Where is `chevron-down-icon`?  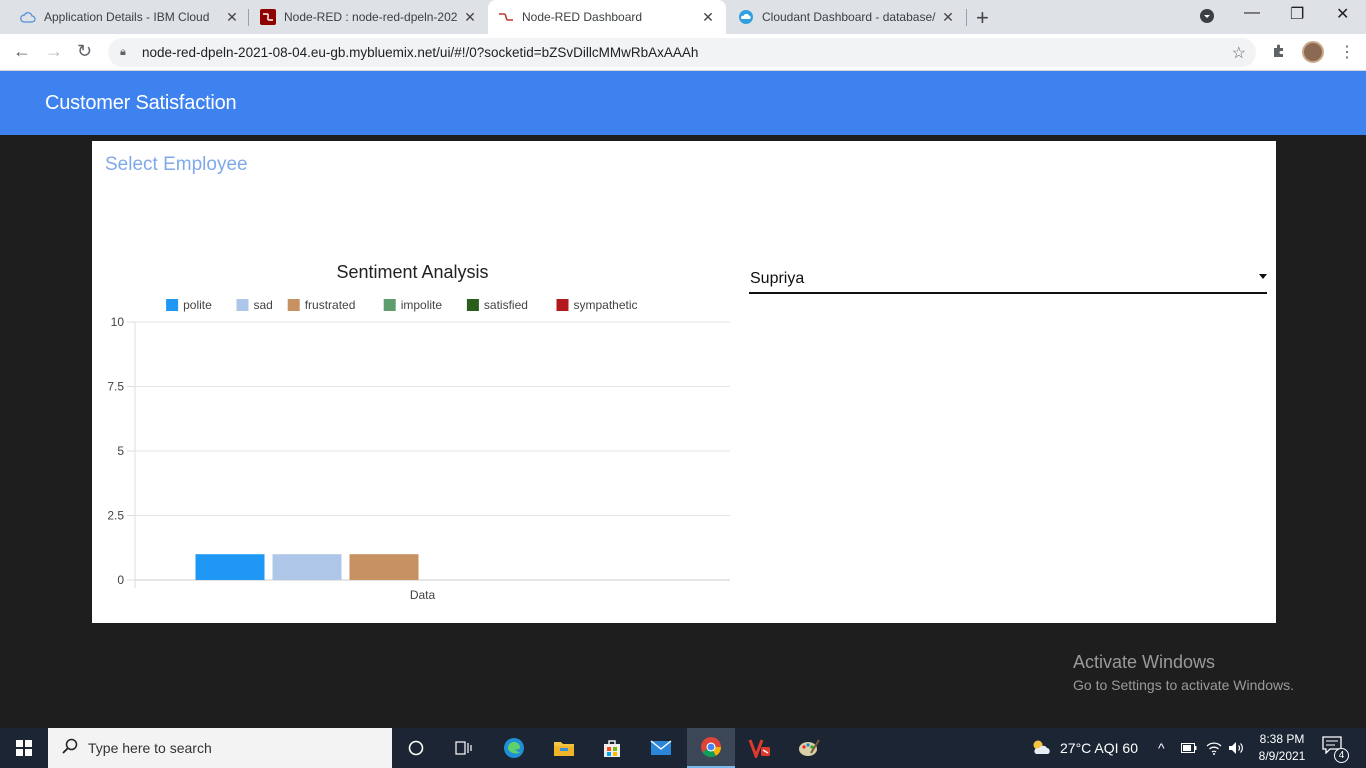
chevron-down-icon is located at coordinates (1263, 276).